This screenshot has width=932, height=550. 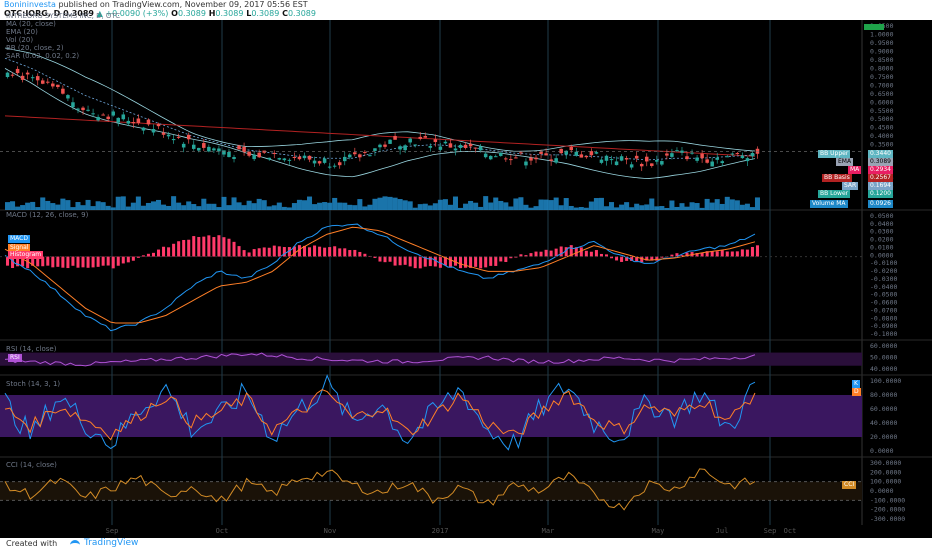 I want to click on legend-histogram: Histogram, so click(x=26, y=255).